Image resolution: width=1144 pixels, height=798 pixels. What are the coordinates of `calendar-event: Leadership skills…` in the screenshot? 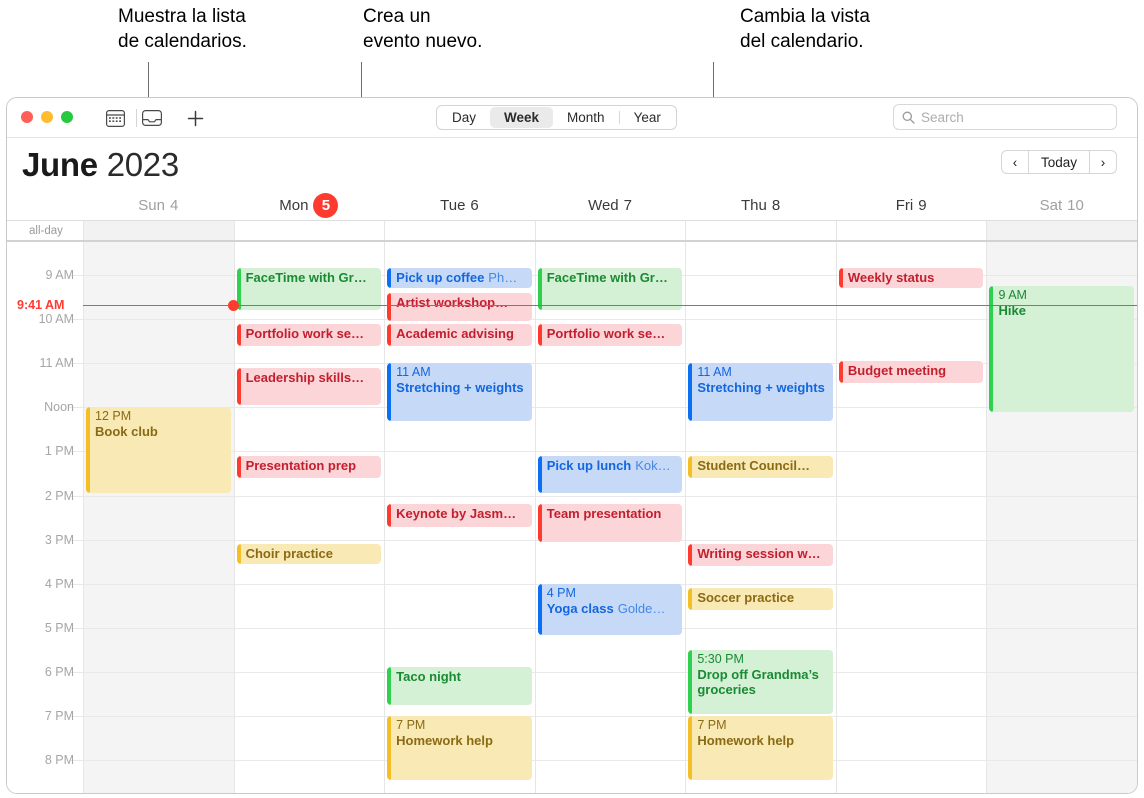 It's located at (309, 386).